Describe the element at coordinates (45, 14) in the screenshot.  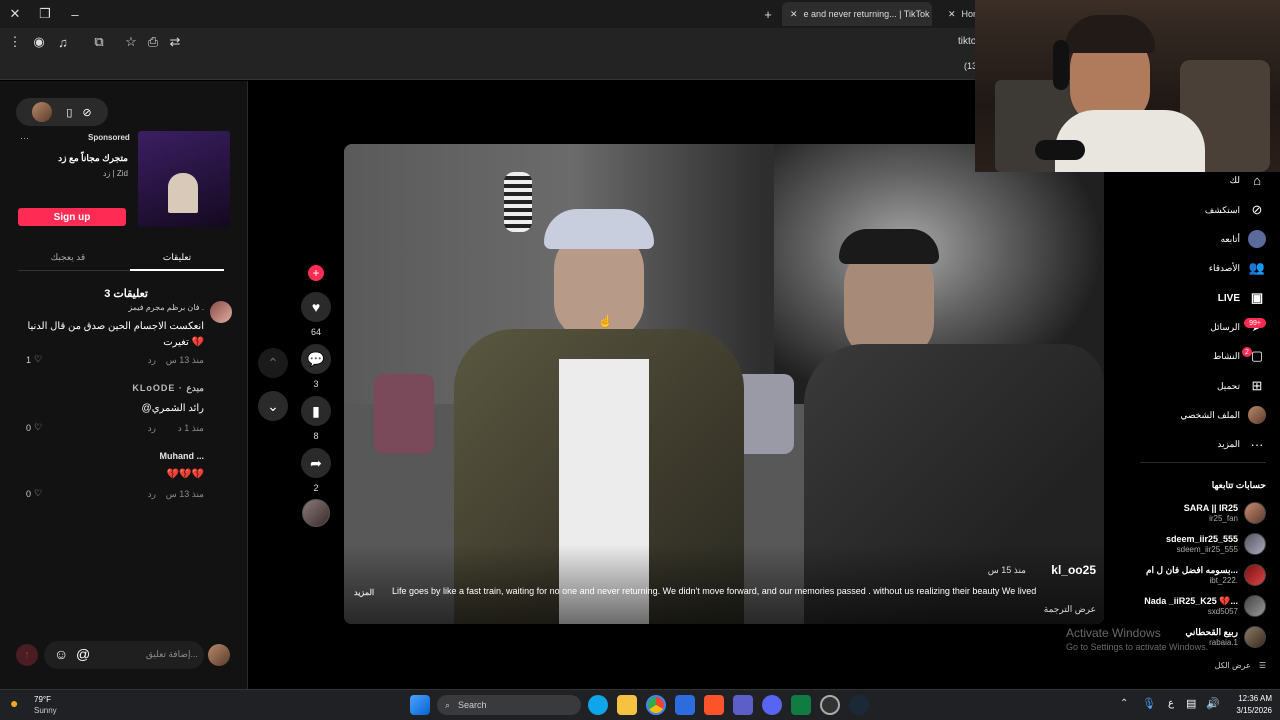
I see `restore-window-icon: ❐` at that location.